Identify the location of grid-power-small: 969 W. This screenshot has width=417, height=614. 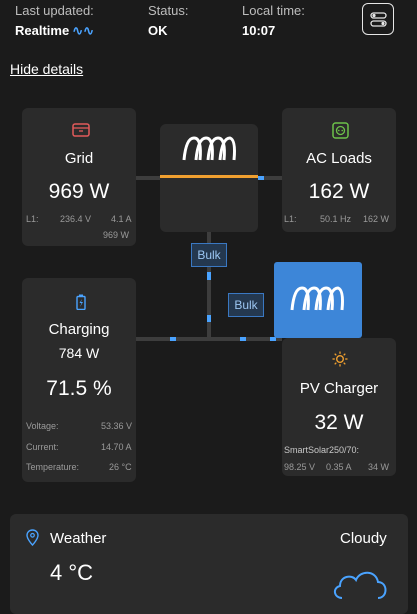
(116, 235).